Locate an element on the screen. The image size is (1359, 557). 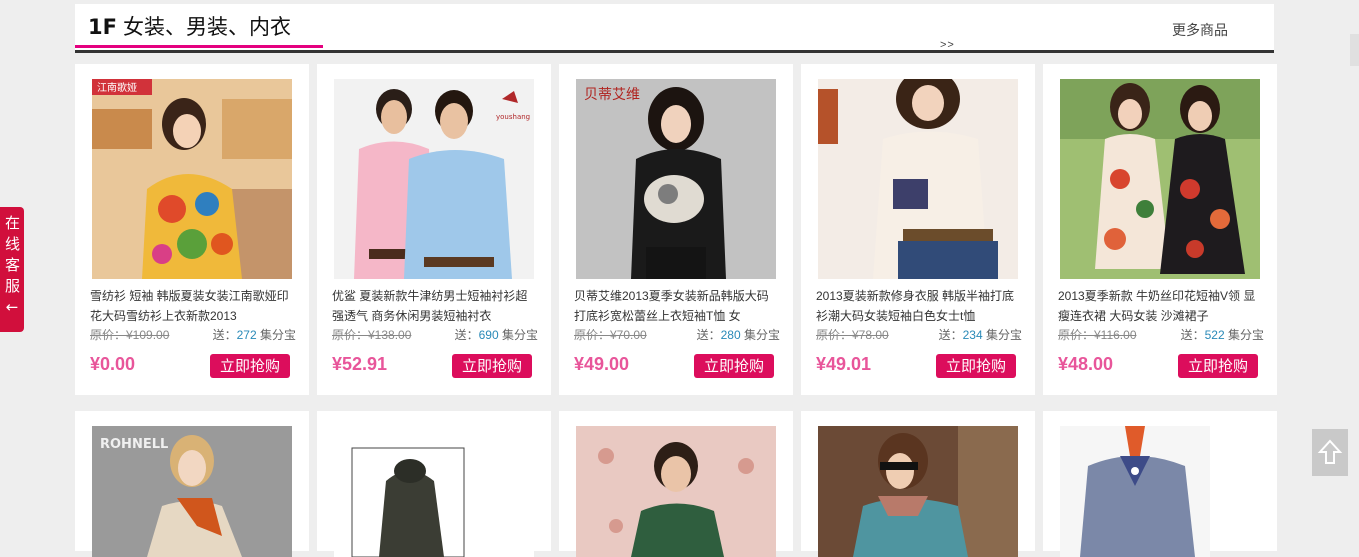
arrow-left-icon: ← is located at coordinates (12, 307).